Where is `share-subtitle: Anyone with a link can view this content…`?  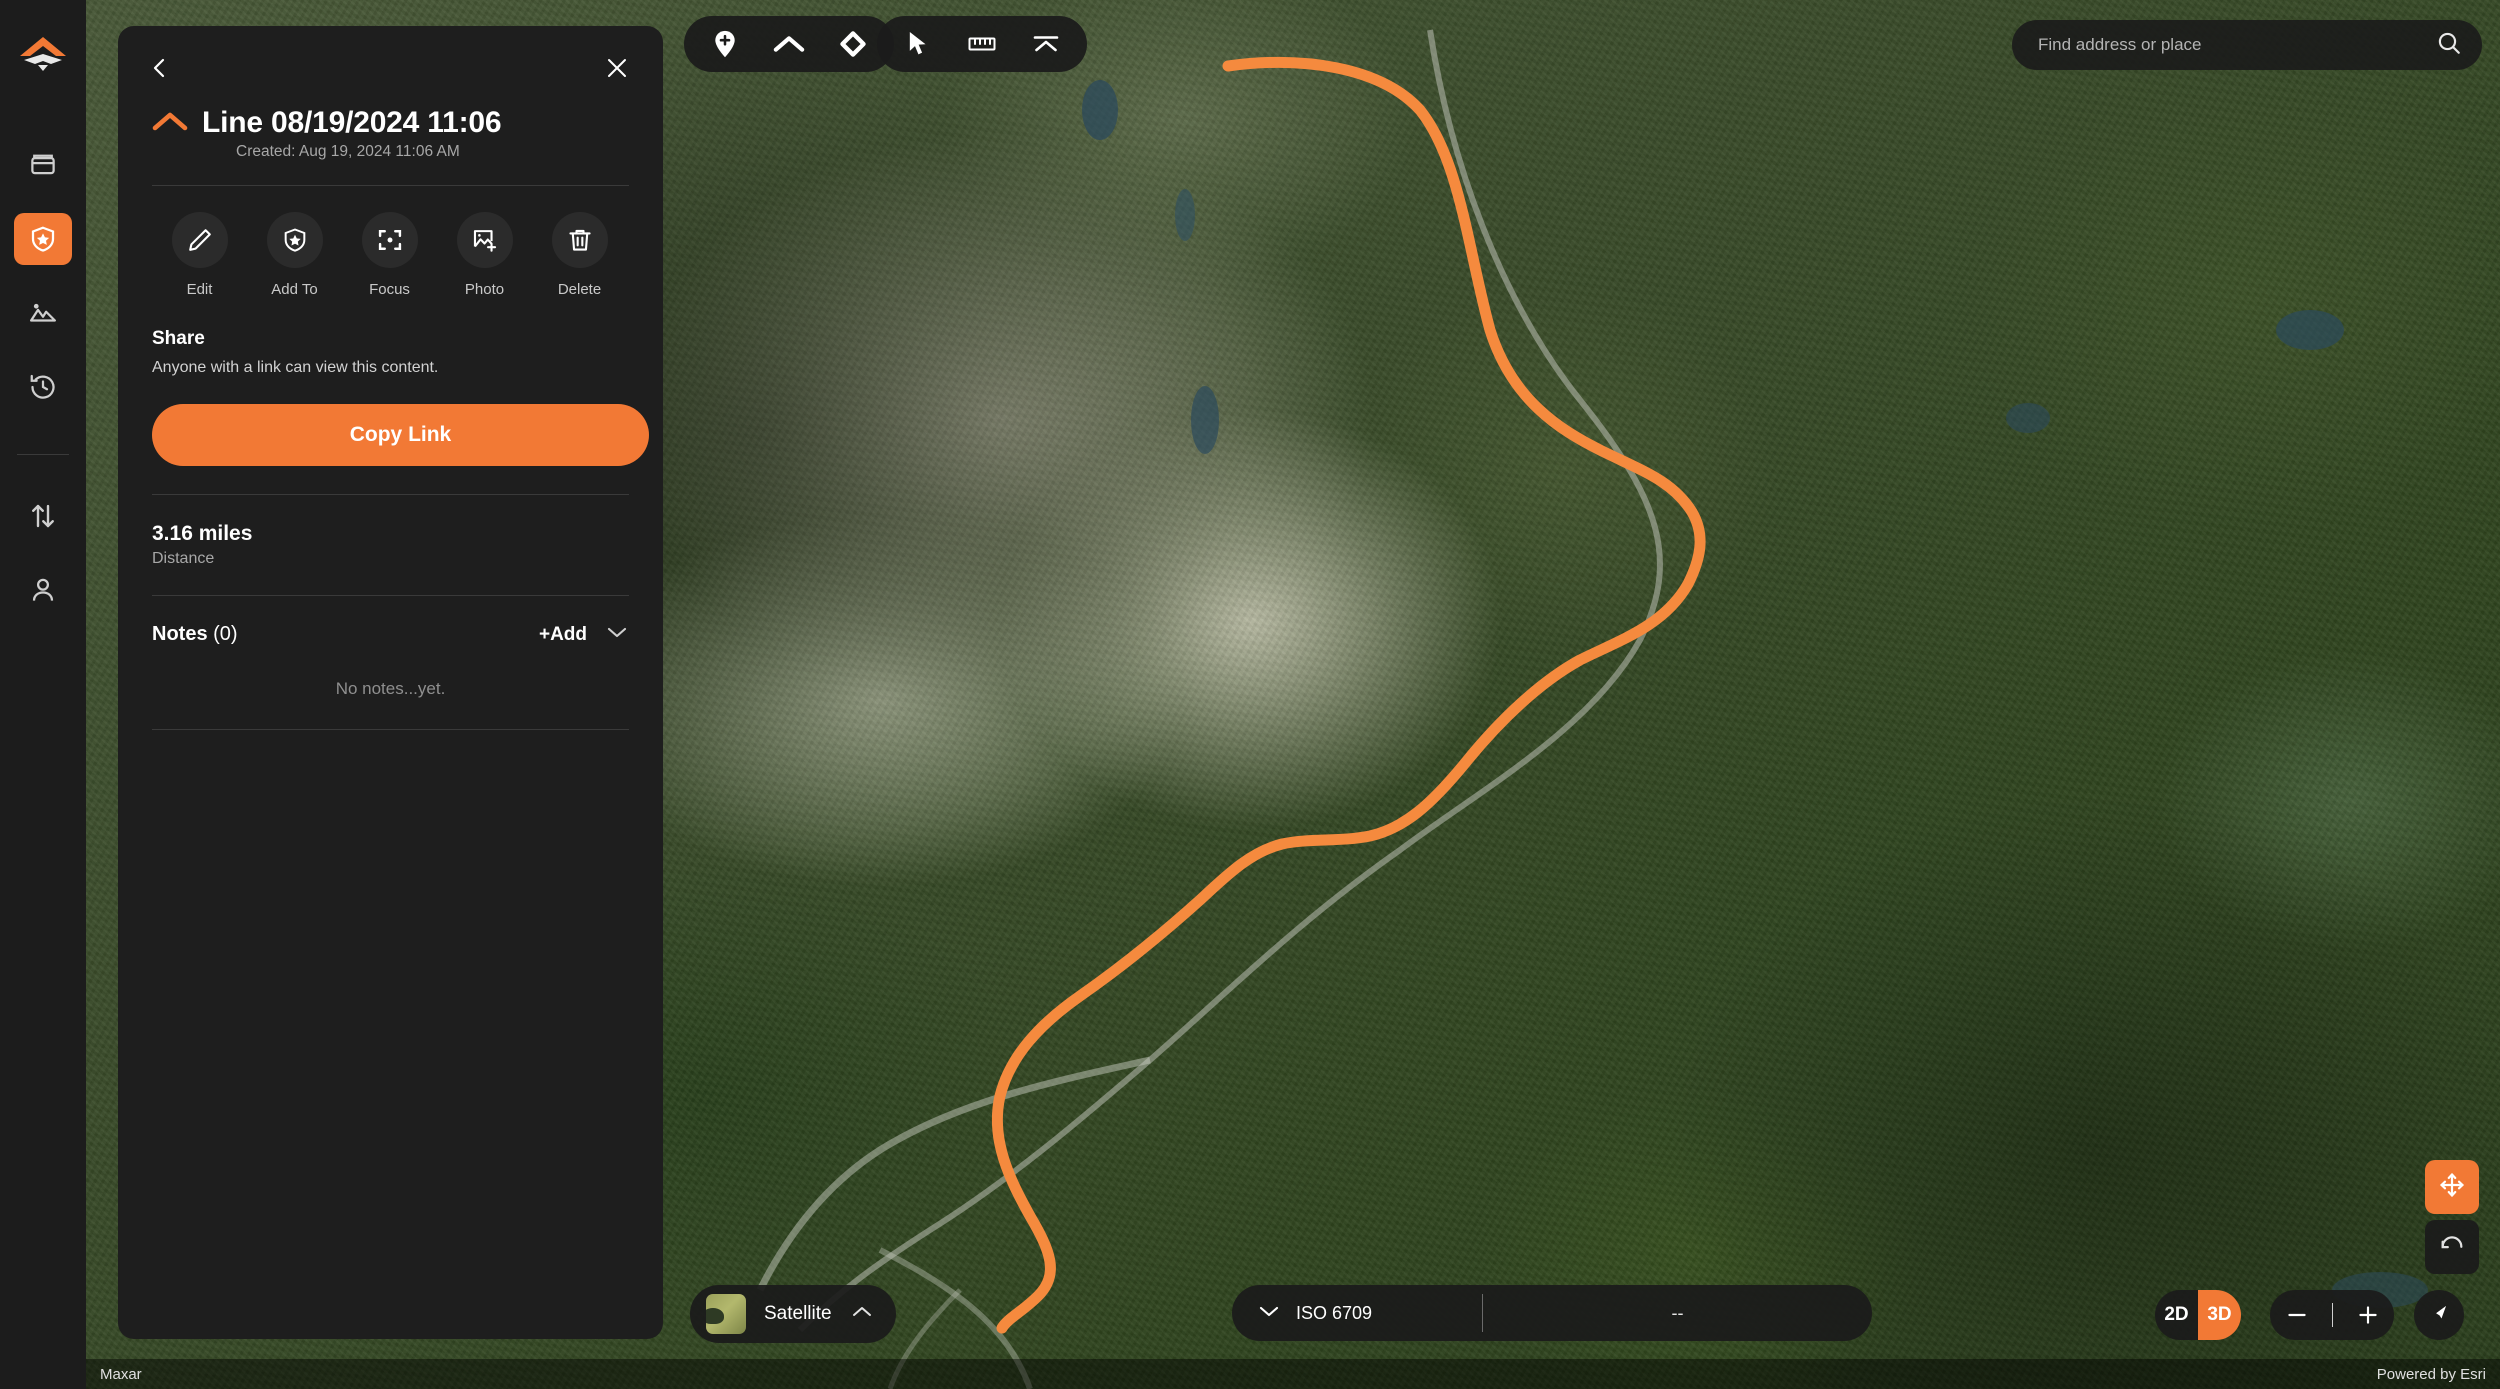 share-subtitle: Anyone with a link can view this content… is located at coordinates (295, 367).